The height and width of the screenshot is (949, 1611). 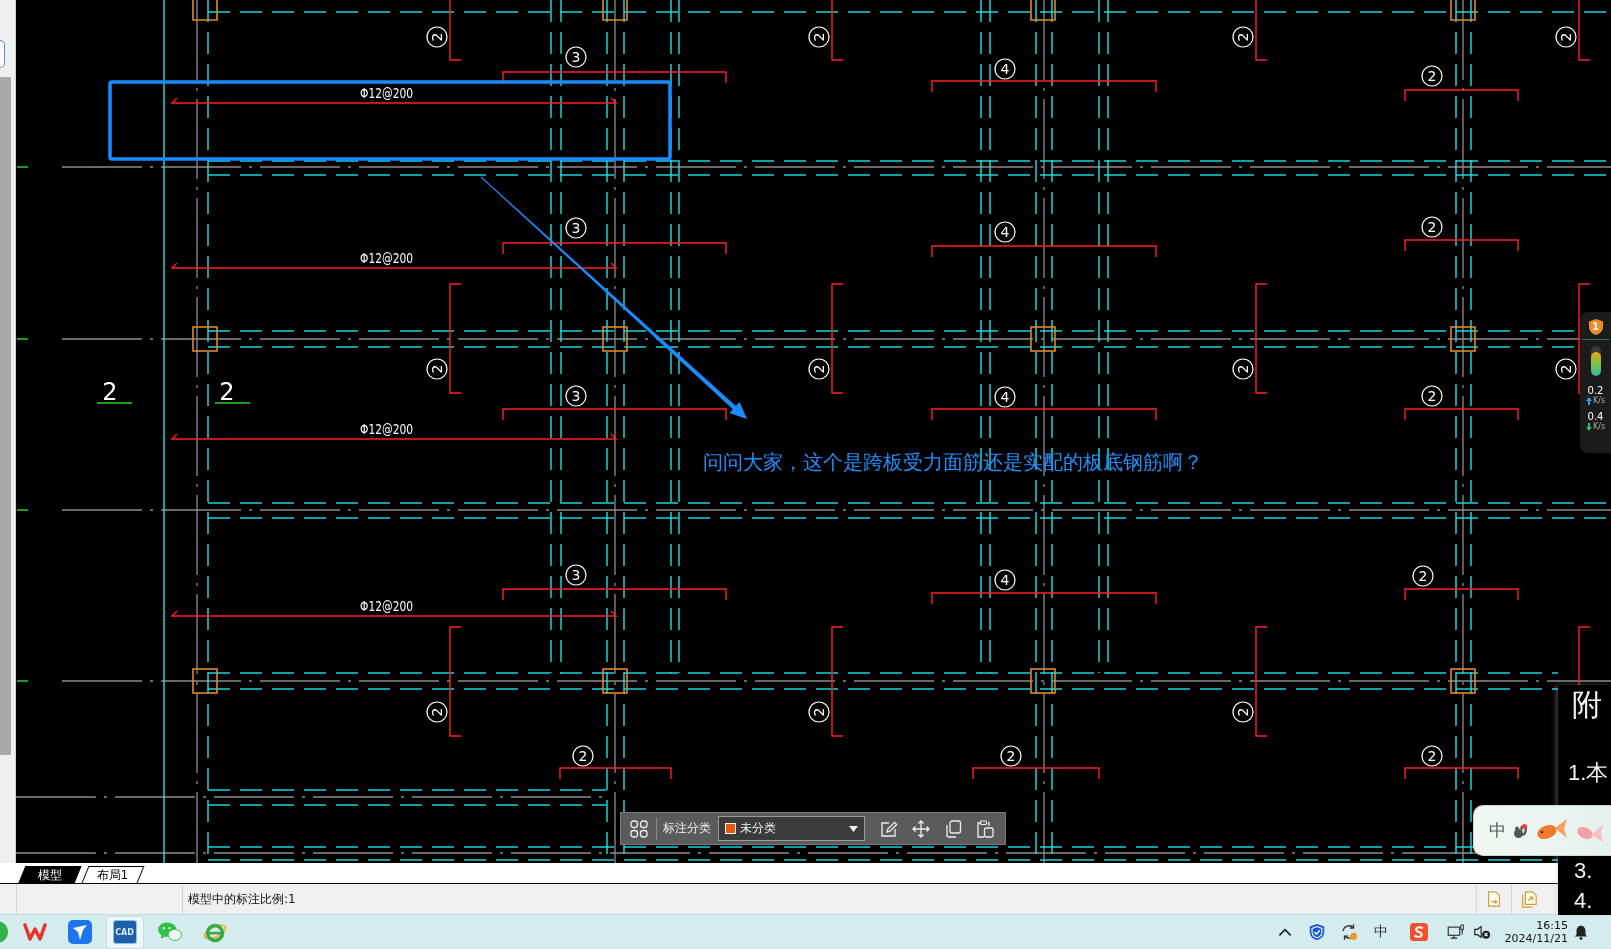 I want to click on category-label: 标注分类, so click(x=687, y=828).